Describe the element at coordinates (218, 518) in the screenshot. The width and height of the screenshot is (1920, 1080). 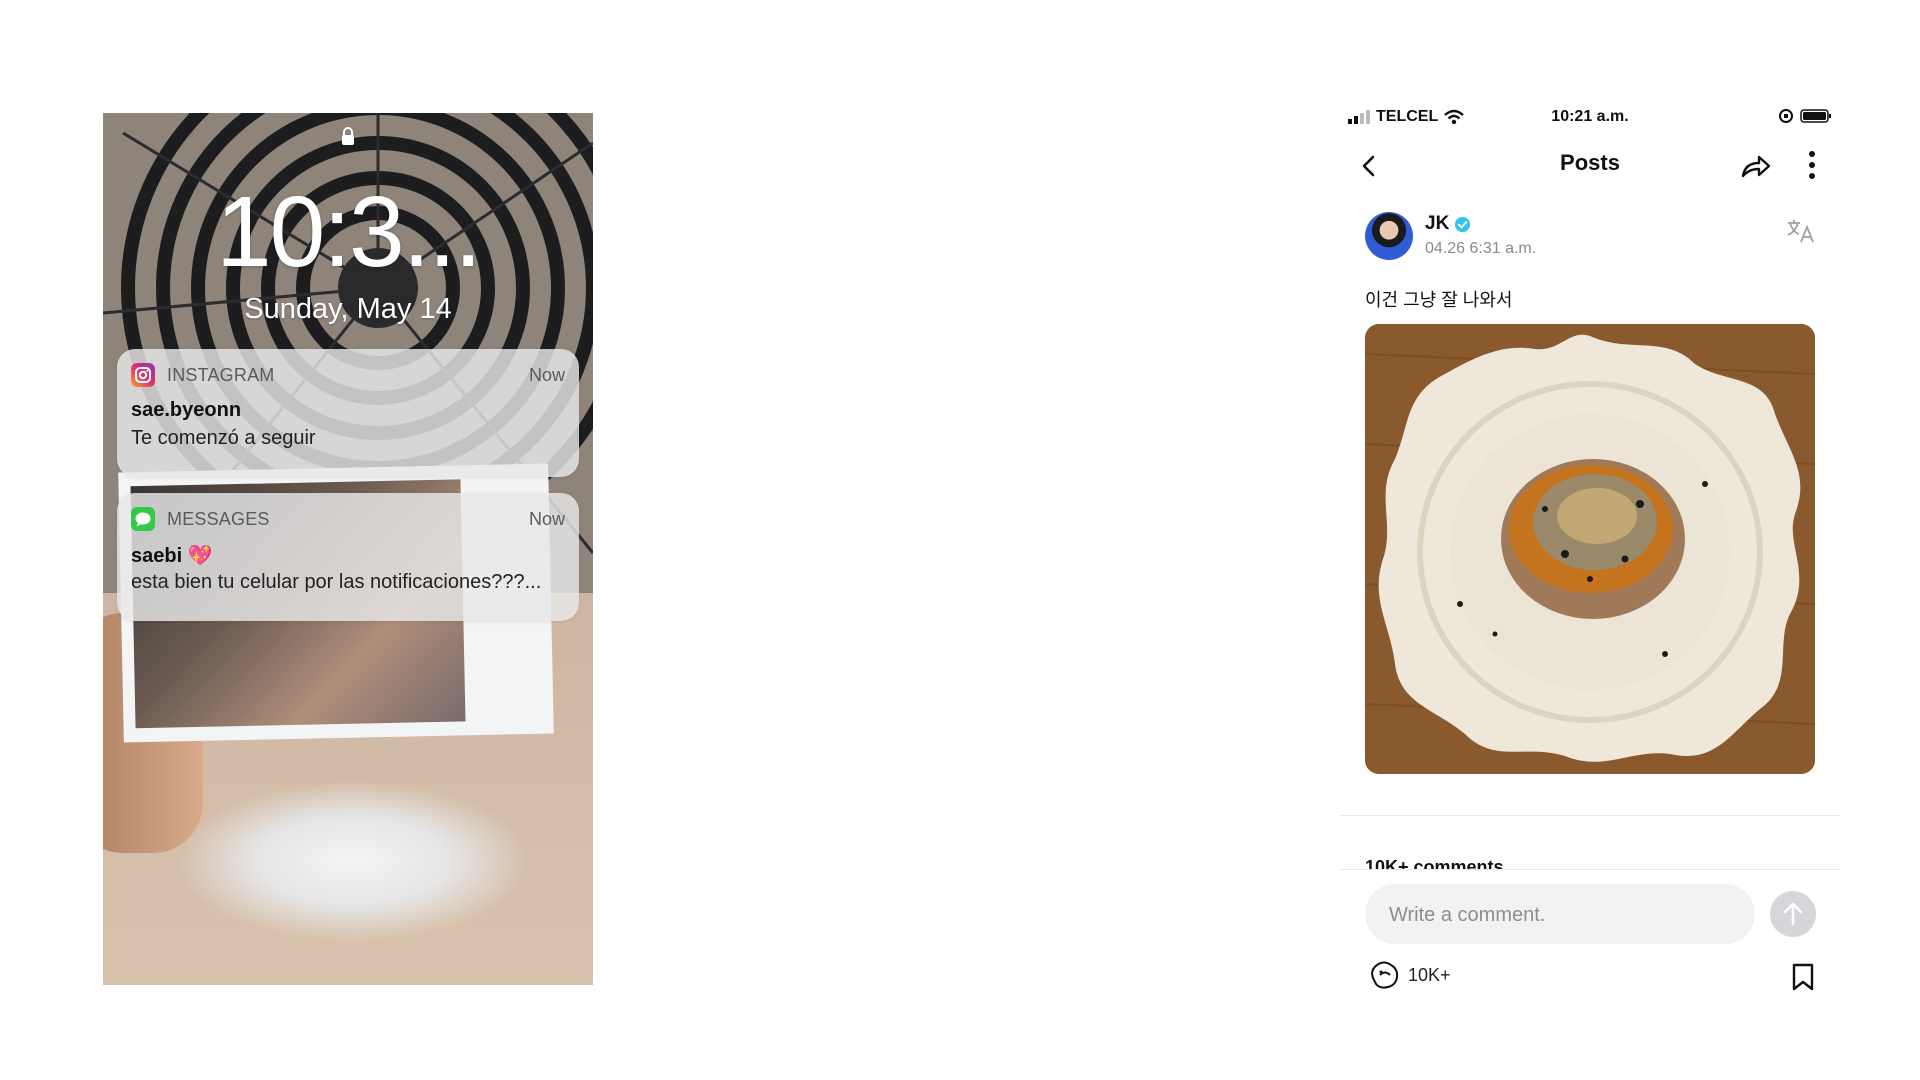
I see `notification-app-name: MESSAGES` at that location.